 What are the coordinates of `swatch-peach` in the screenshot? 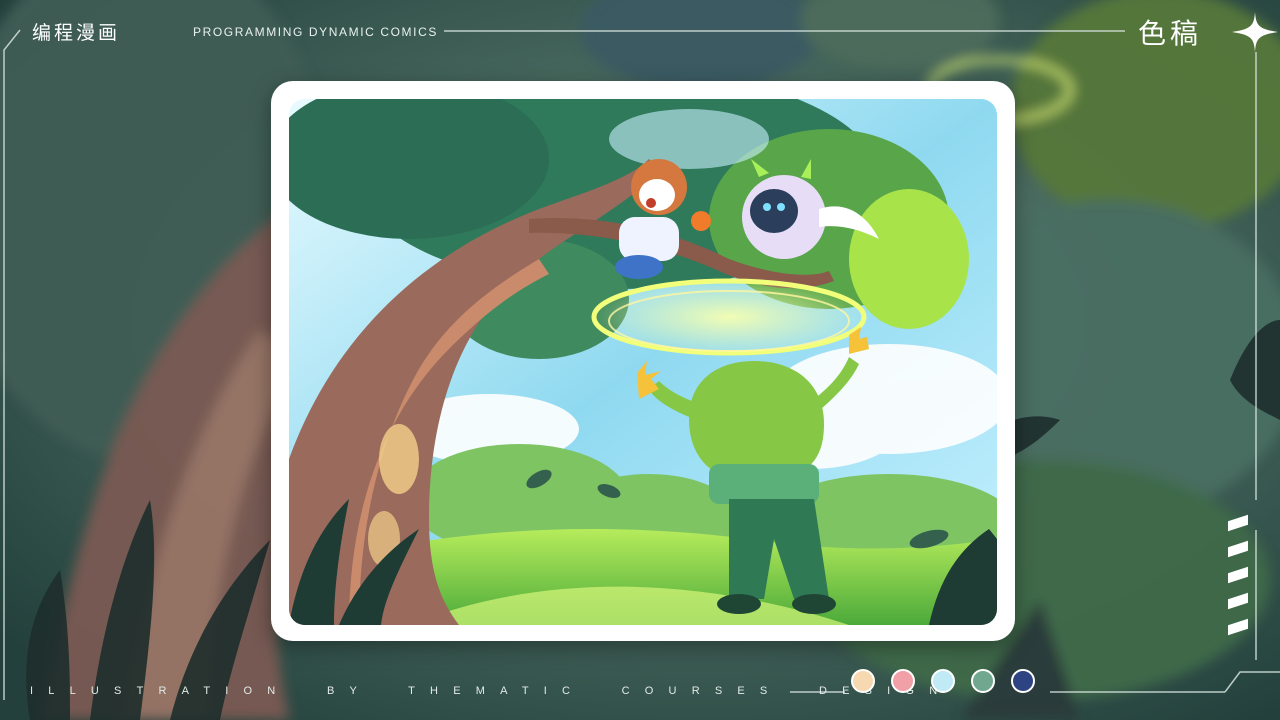 It's located at (863, 681).